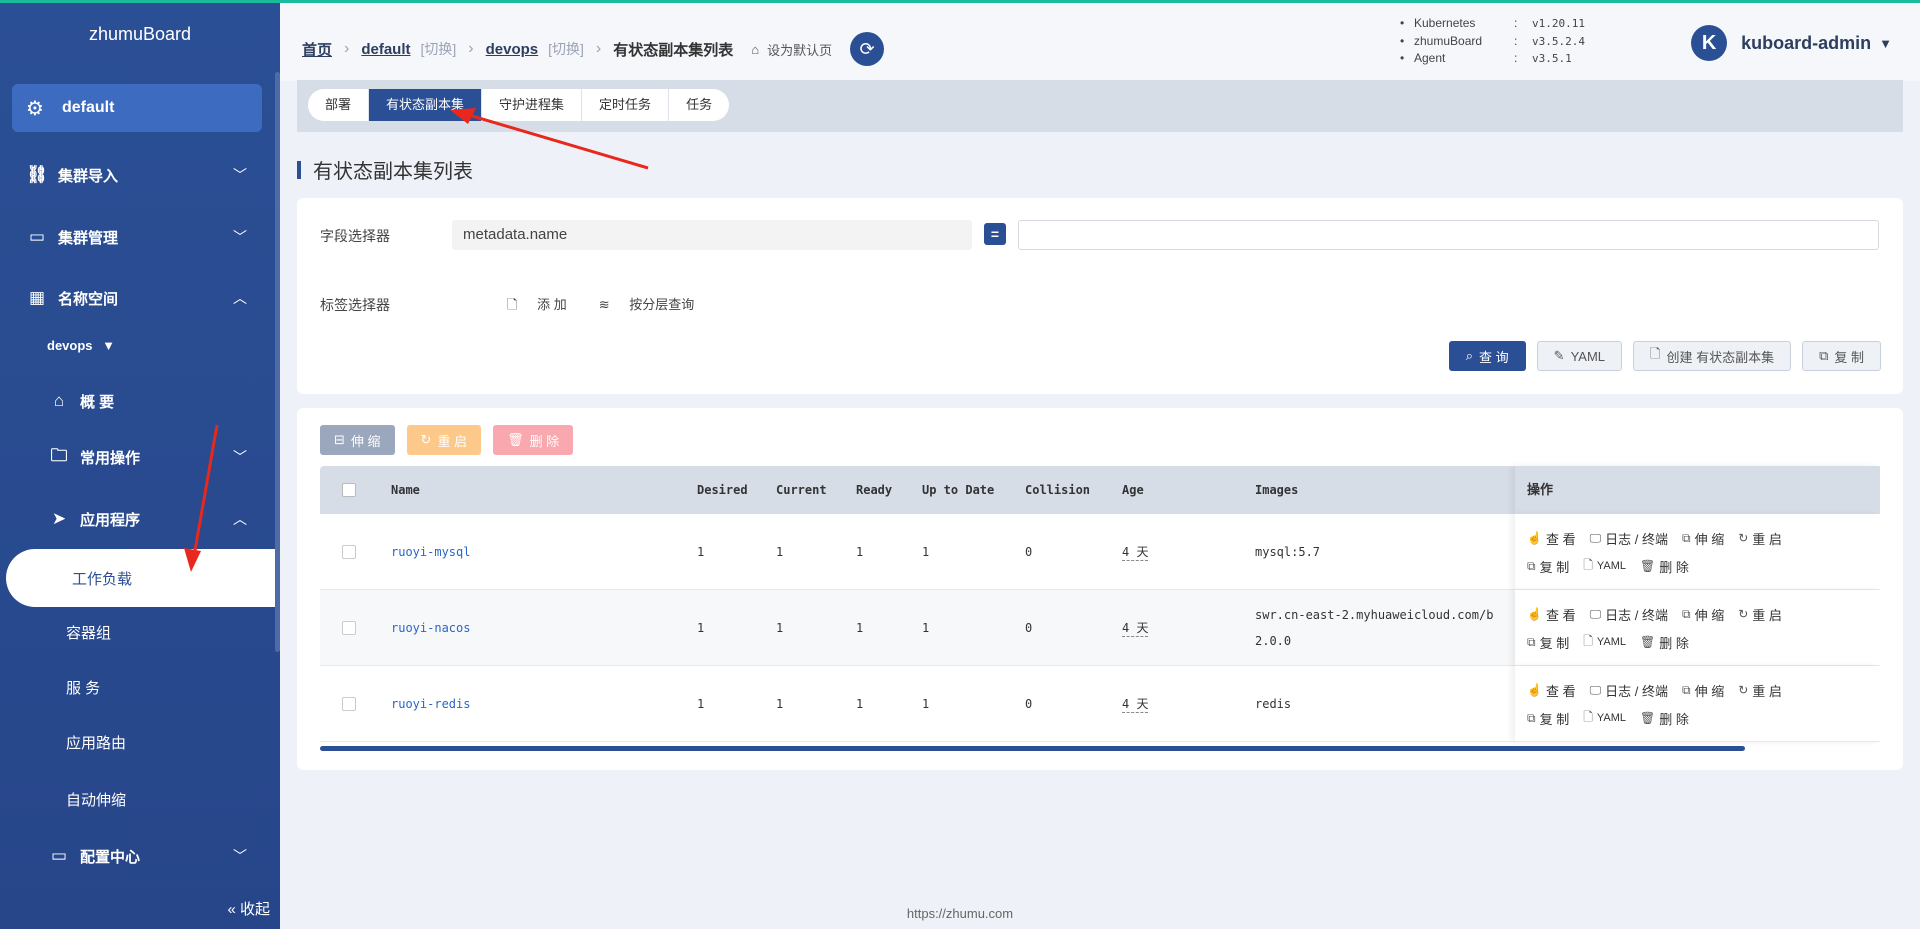 The height and width of the screenshot is (929, 1920). What do you see at coordinates (655, 306) in the screenshot?
I see `layered-query-button: ≋ 按分层查询` at bounding box center [655, 306].